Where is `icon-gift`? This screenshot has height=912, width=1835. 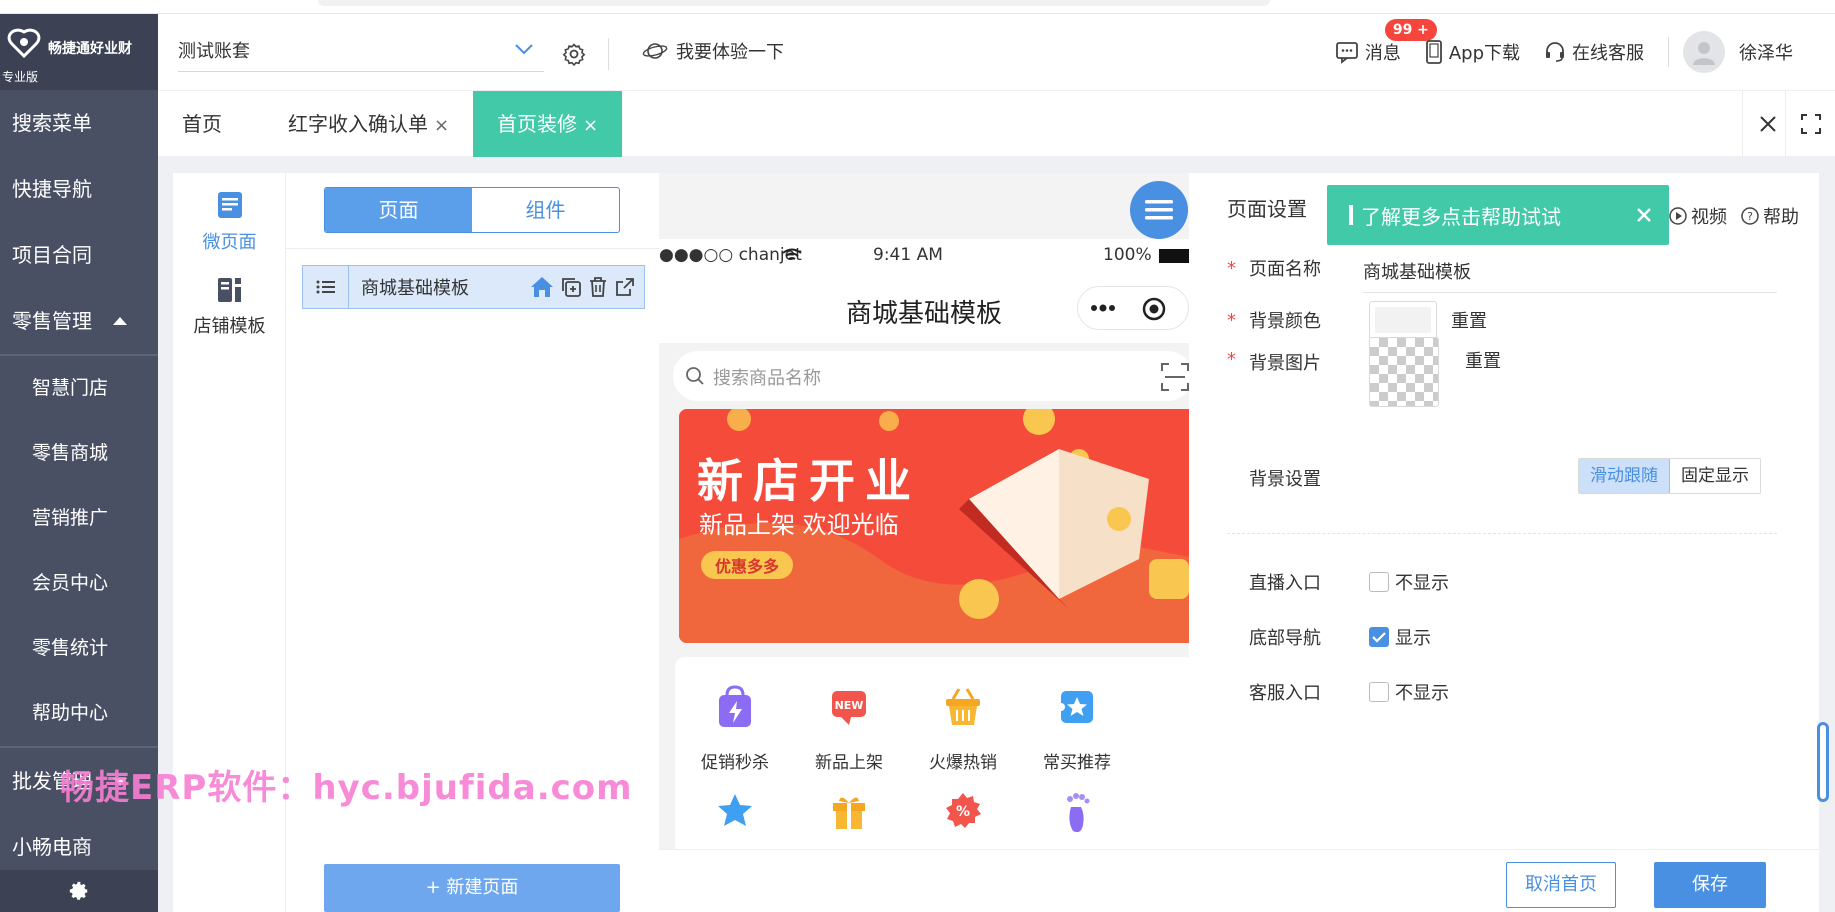 icon-gift is located at coordinates (849, 813).